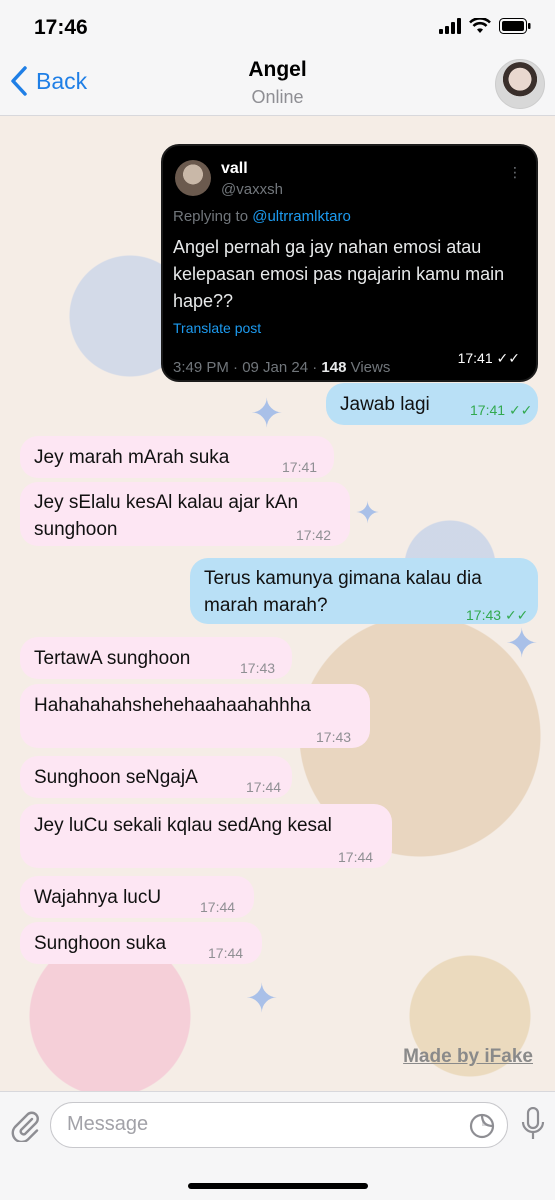 Image resolution: width=555 pixels, height=1200 pixels. I want to click on message-bubble-incoming: Sunghoon suka 17:44, so click(141, 943).